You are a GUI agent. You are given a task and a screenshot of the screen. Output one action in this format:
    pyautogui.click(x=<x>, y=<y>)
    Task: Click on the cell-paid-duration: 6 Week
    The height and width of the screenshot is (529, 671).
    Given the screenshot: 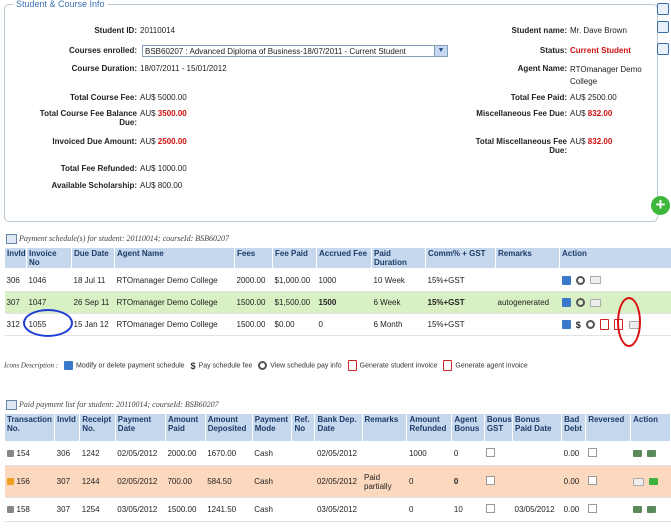 What is the action you would take?
    pyautogui.click(x=398, y=302)
    